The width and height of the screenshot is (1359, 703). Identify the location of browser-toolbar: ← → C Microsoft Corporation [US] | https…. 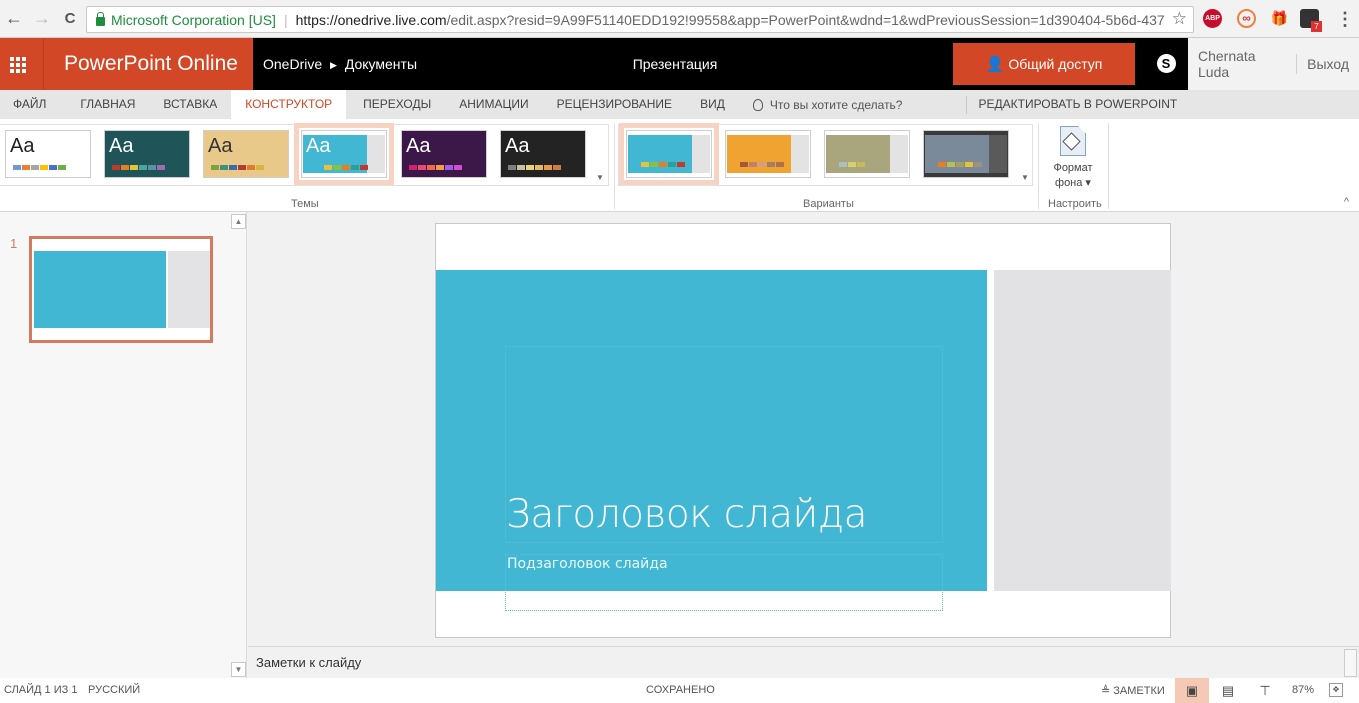
(679, 19).